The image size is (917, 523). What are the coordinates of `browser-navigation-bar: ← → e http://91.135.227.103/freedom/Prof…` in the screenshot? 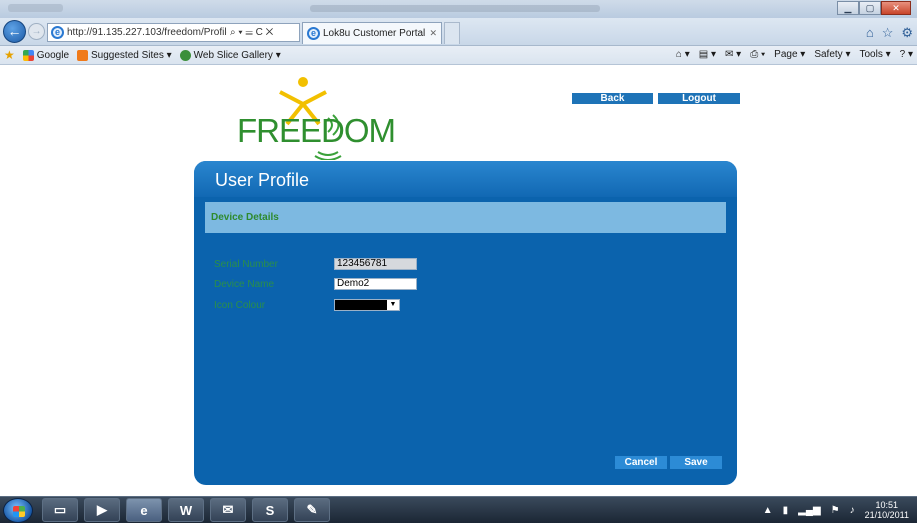 It's located at (458, 32).